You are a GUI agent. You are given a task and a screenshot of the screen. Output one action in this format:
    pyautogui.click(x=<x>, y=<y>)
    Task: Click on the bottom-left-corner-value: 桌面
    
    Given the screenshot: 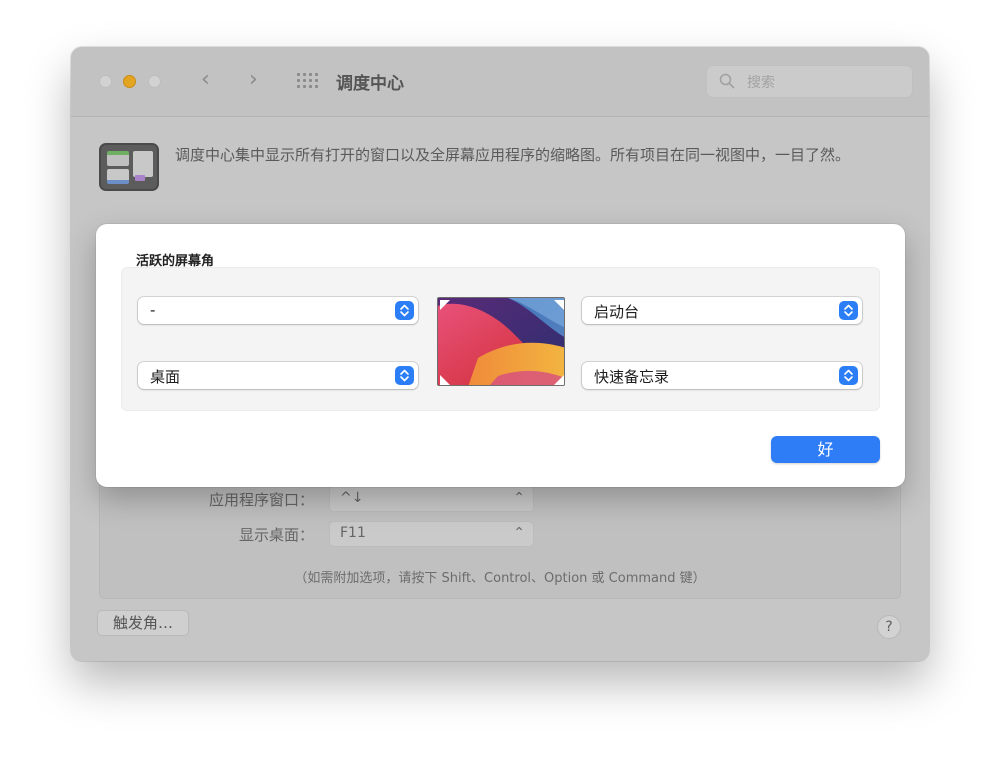 What is the action you would take?
    pyautogui.click(x=165, y=377)
    